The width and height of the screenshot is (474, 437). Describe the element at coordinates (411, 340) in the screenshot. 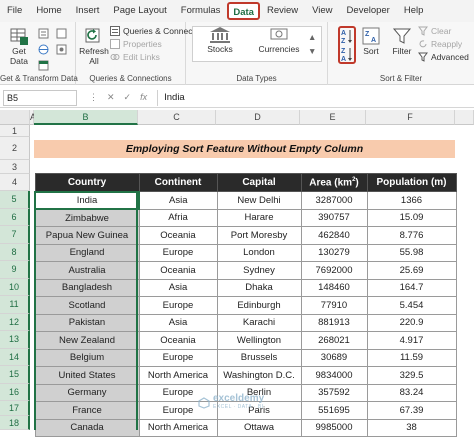

I see `cell-population: 4.917` at that location.